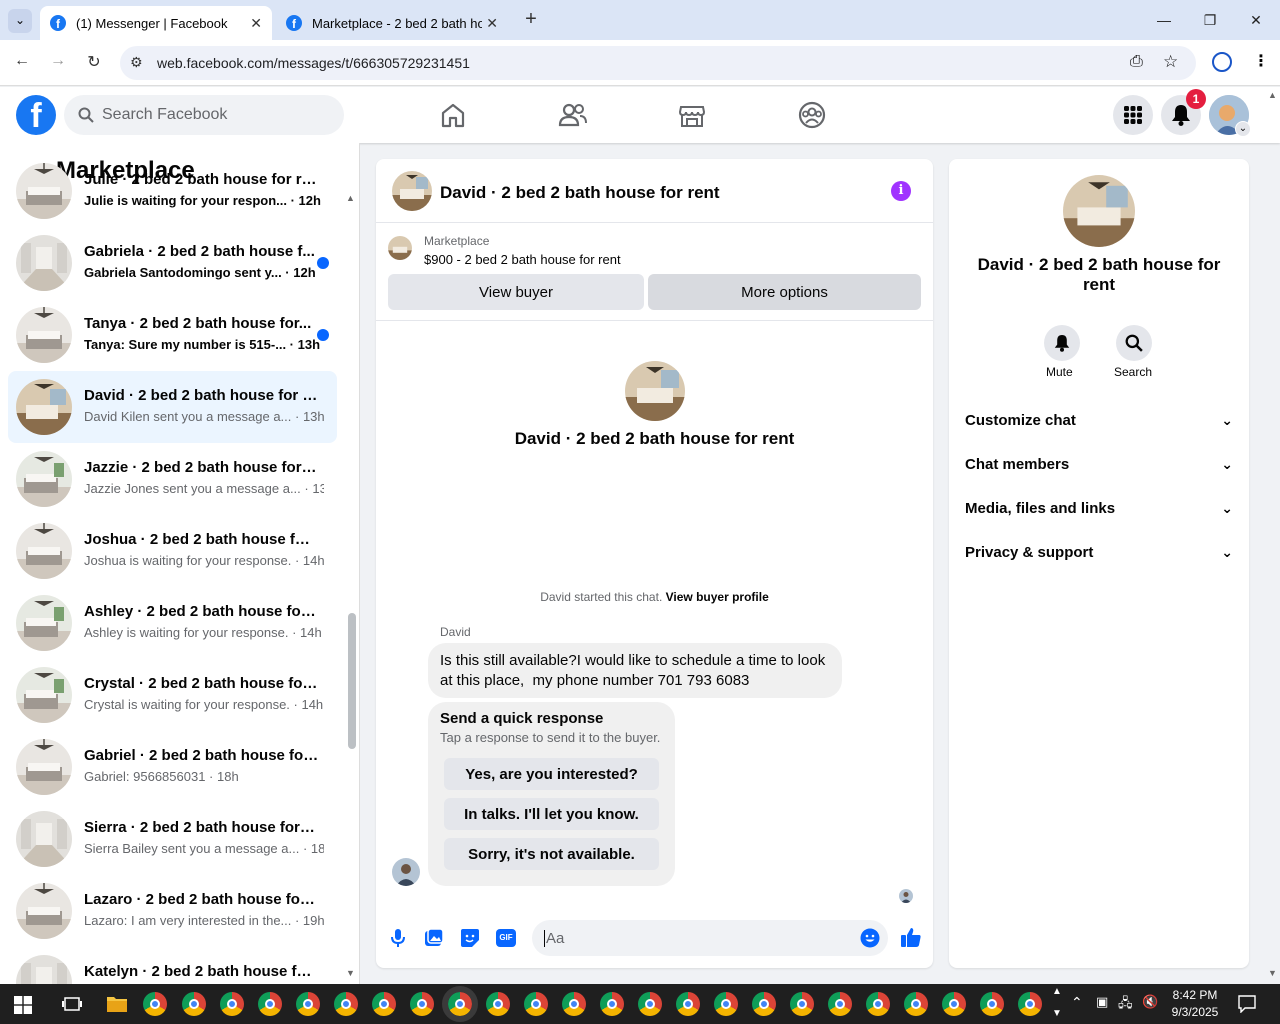 The width and height of the screenshot is (1280, 1024). What do you see at coordinates (573, 115) in the screenshot?
I see `friends-icon` at bounding box center [573, 115].